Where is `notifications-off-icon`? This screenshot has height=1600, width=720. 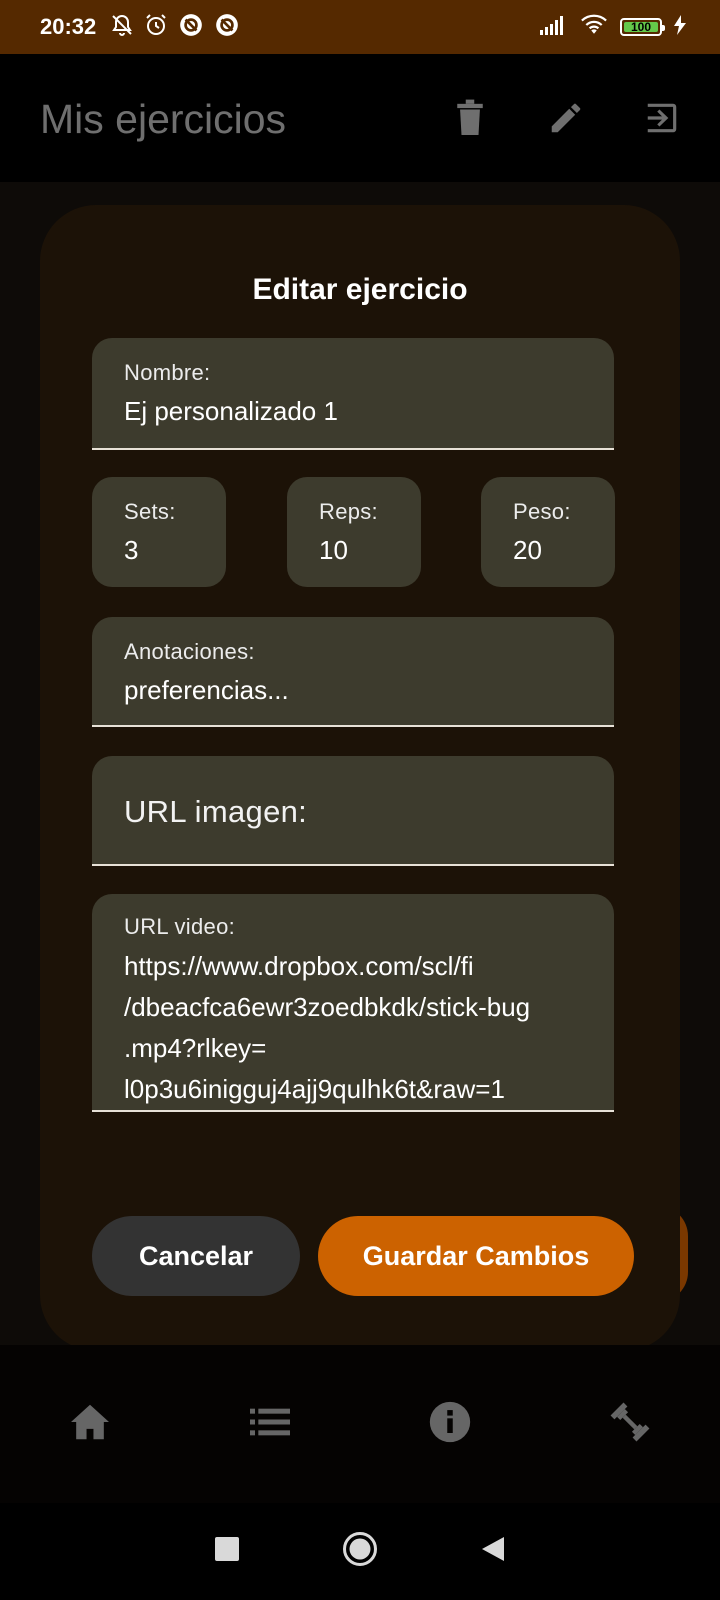 notifications-off-icon is located at coordinates (122, 27).